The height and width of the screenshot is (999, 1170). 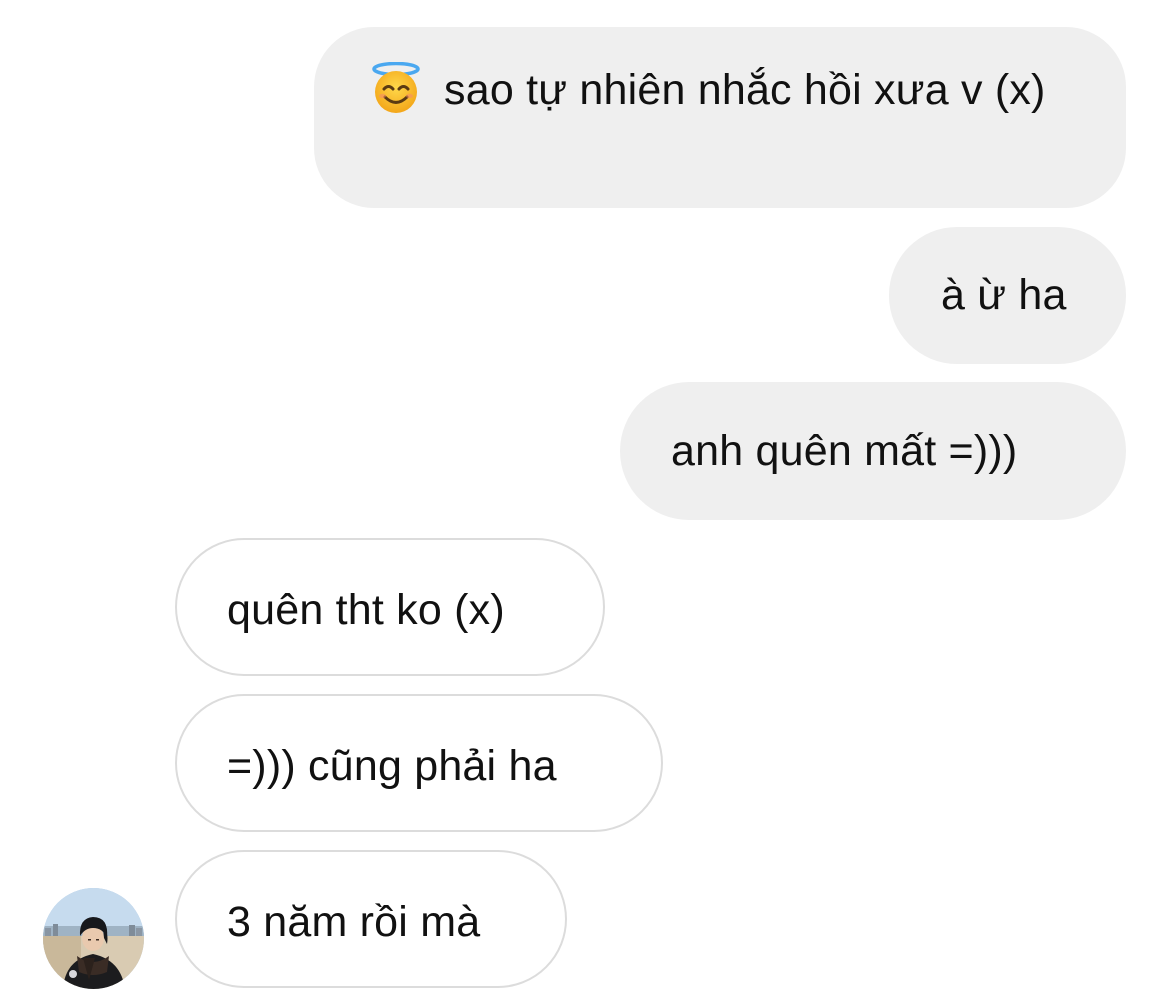 I want to click on message-text: à ừ ha, so click(x=1004, y=295).